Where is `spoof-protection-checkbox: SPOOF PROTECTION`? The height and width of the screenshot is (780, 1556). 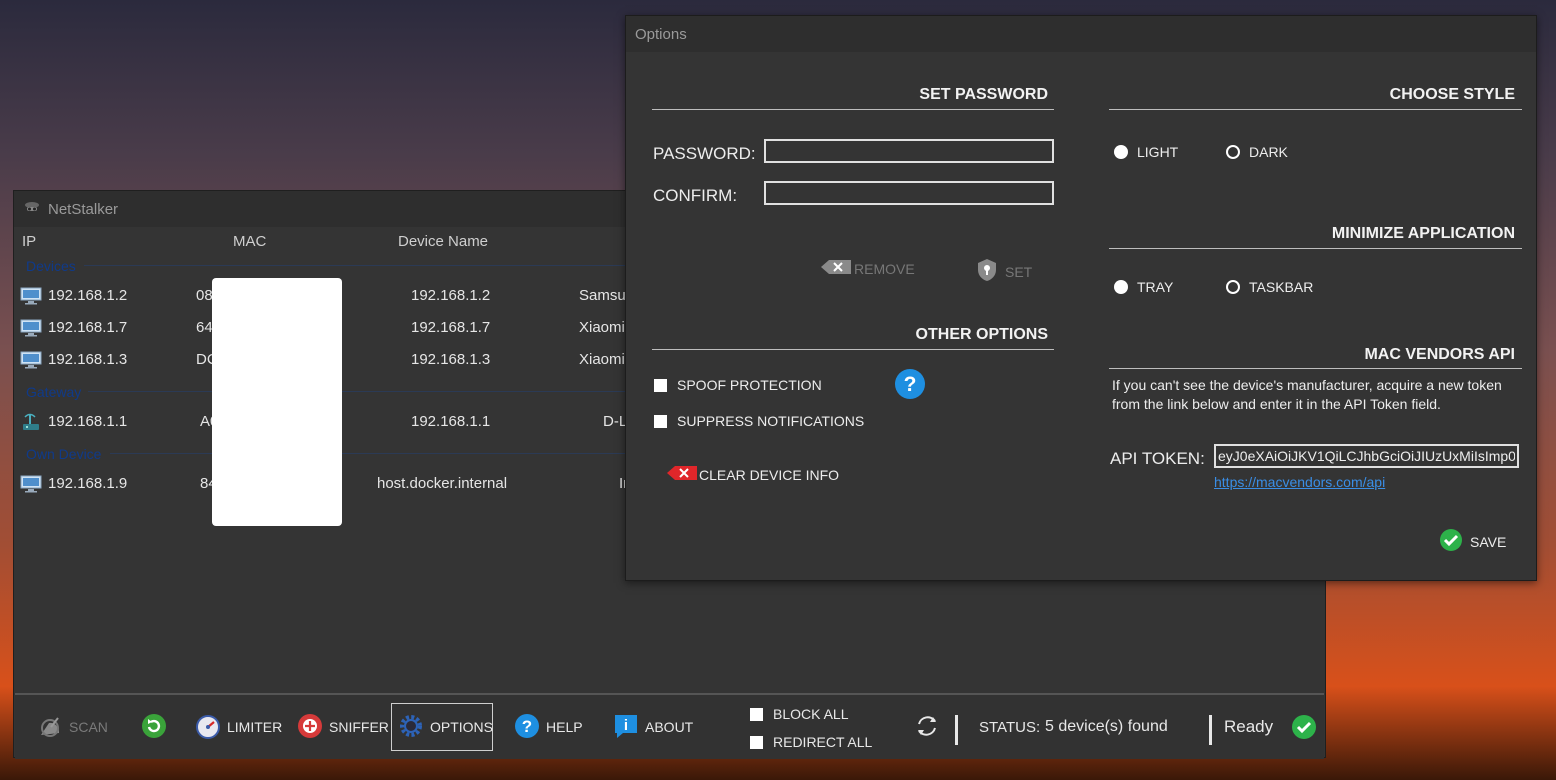 spoof-protection-checkbox: SPOOF PROTECTION is located at coordinates (738, 385).